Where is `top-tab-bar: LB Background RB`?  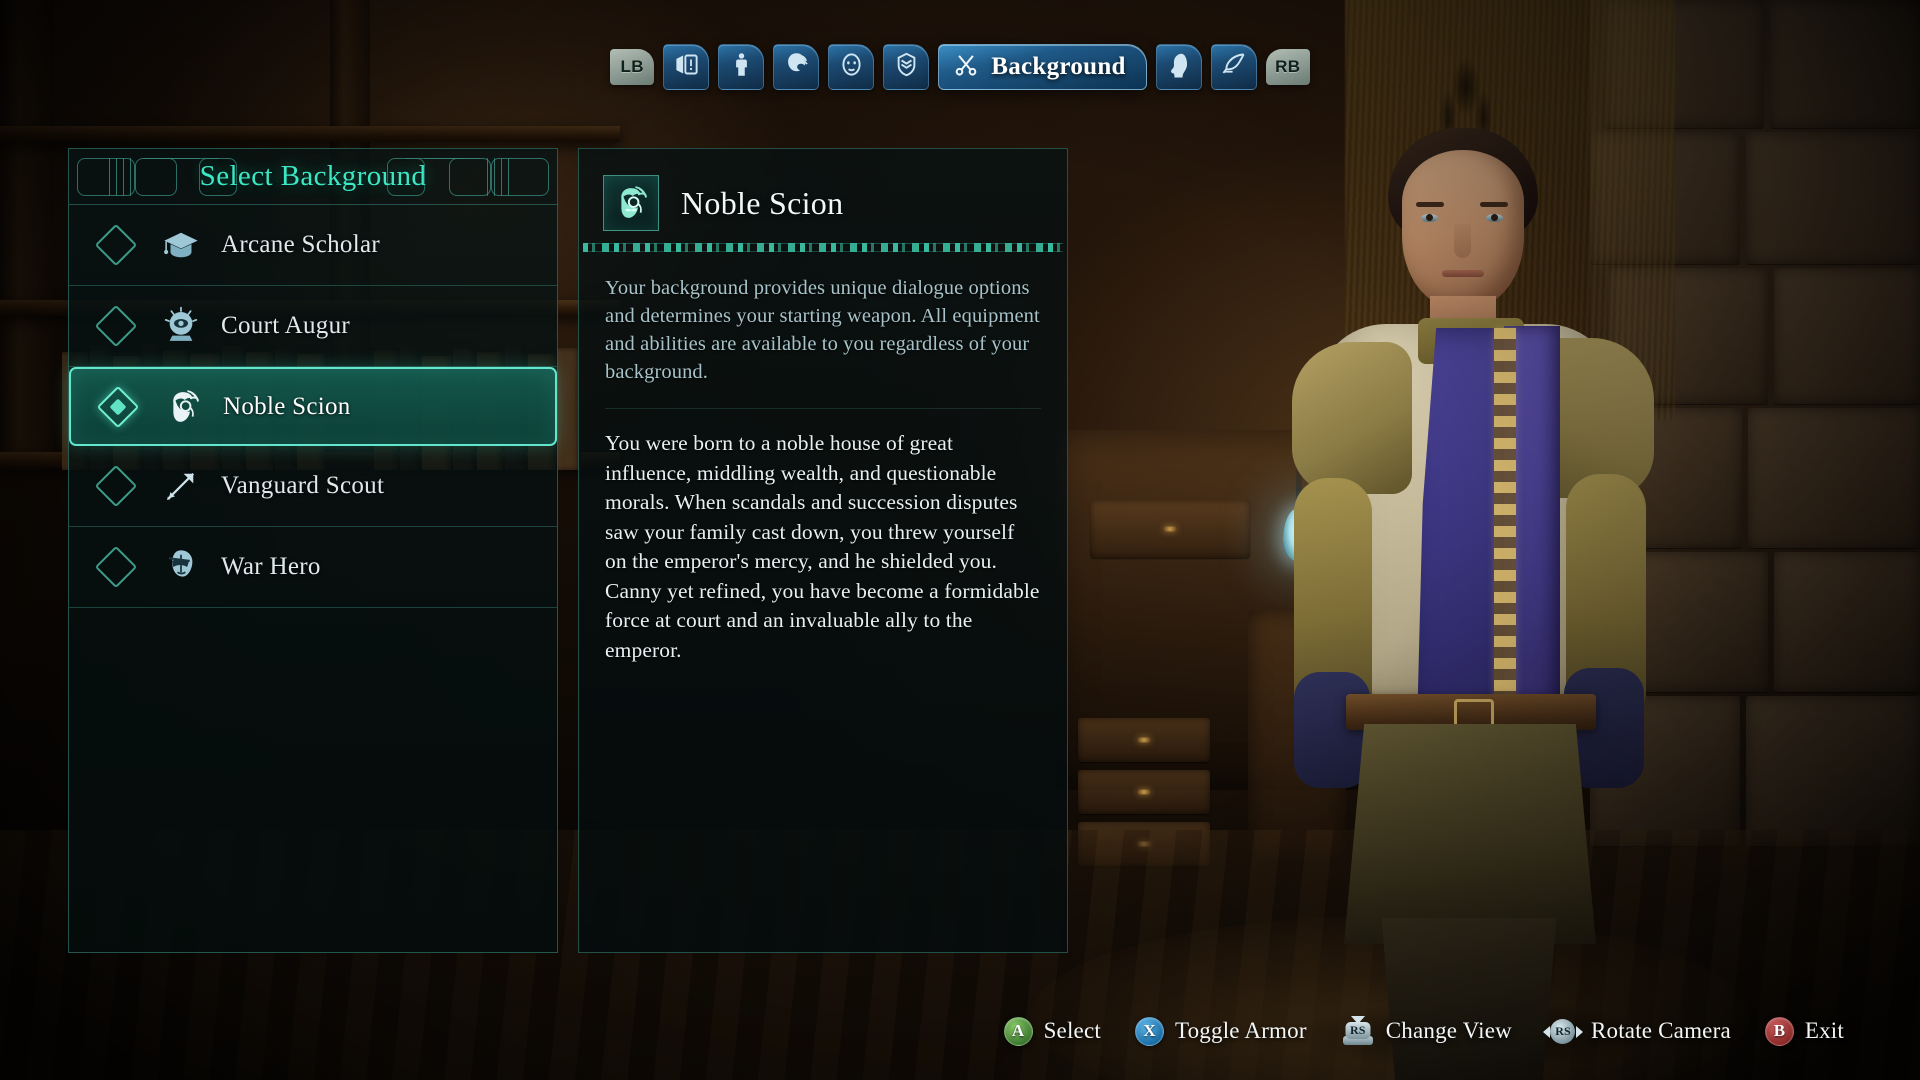
top-tab-bar: LB Background RB is located at coordinates (960, 67).